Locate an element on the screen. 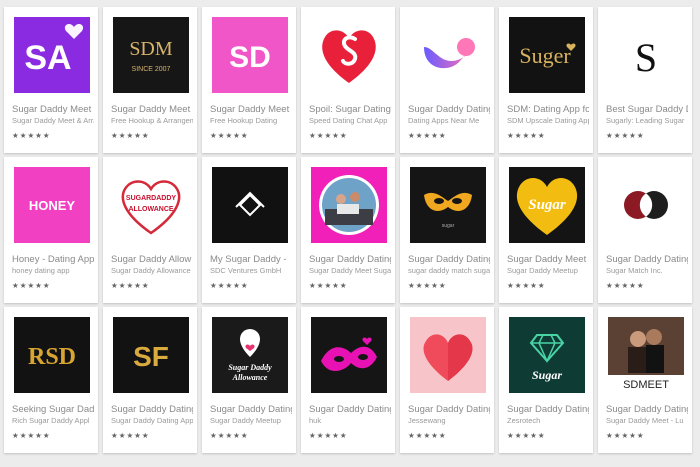 This screenshot has height=467, width=700. app-title: SDM: Dating App for is located at coordinates (548, 109).